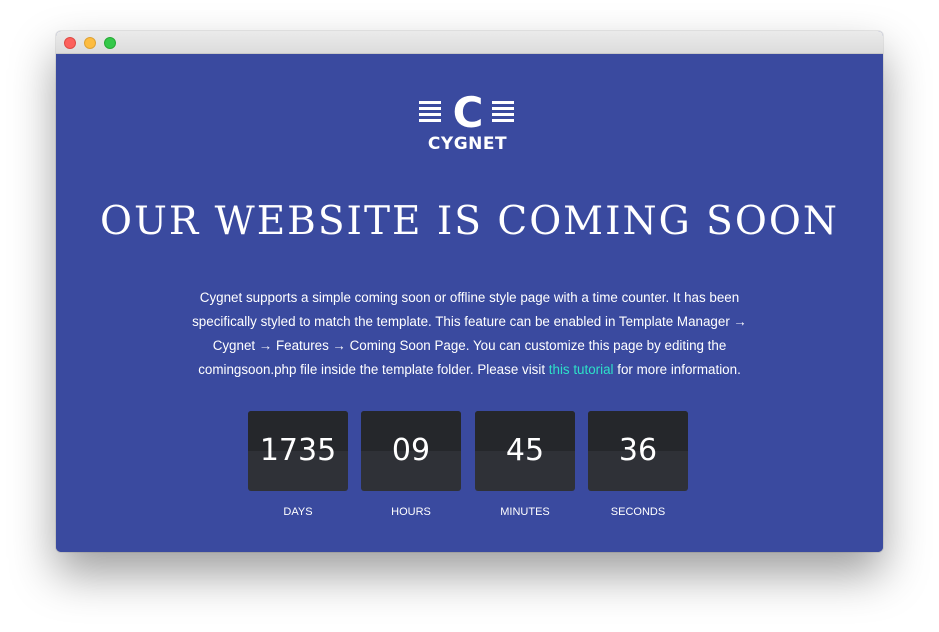 Image resolution: width=939 pixels, height=632 pixels. What do you see at coordinates (298, 512) in the screenshot?
I see `countdown-days-label: DAYS` at bounding box center [298, 512].